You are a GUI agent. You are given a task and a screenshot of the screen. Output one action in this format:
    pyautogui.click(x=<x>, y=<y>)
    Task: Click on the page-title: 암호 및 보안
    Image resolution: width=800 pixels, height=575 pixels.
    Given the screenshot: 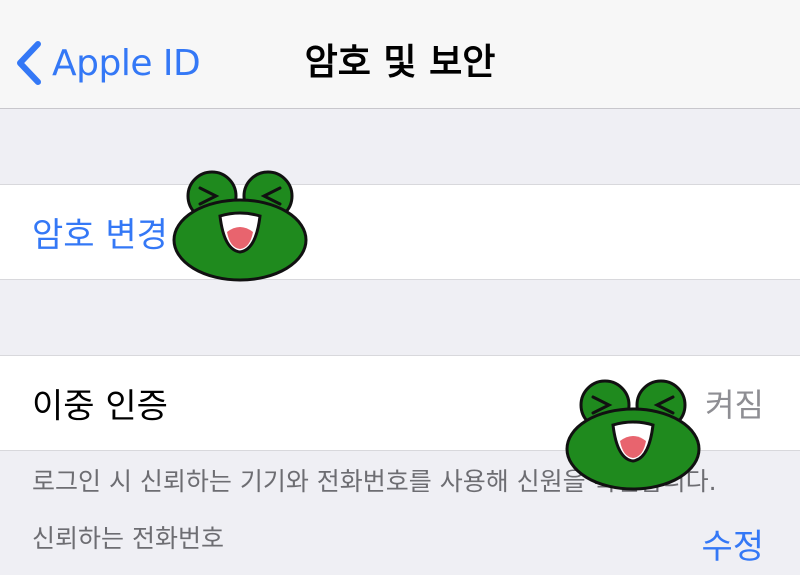 What is the action you would take?
    pyautogui.click(x=400, y=62)
    